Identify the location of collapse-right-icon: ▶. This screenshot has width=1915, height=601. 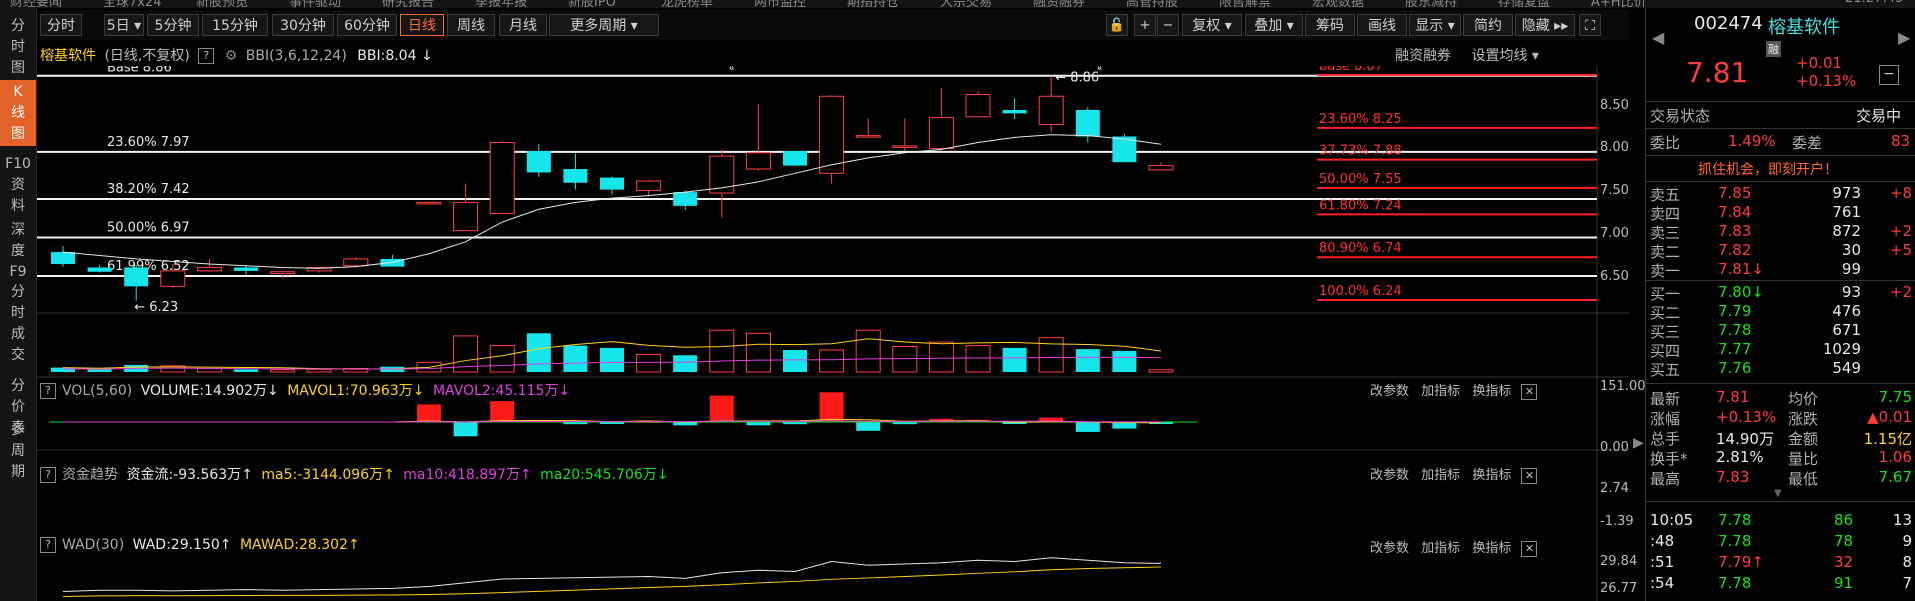
(1638, 443).